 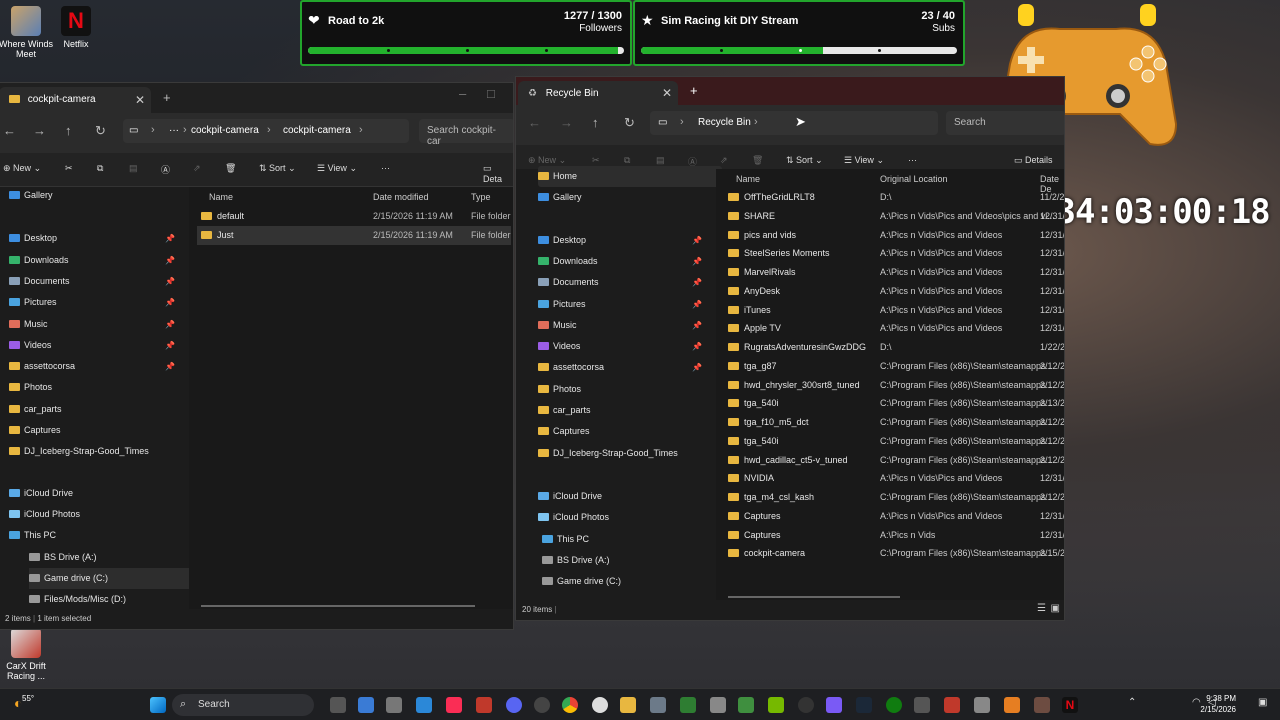 What do you see at coordinates (462, 93) in the screenshot?
I see `minimize-icon: –` at bounding box center [462, 93].